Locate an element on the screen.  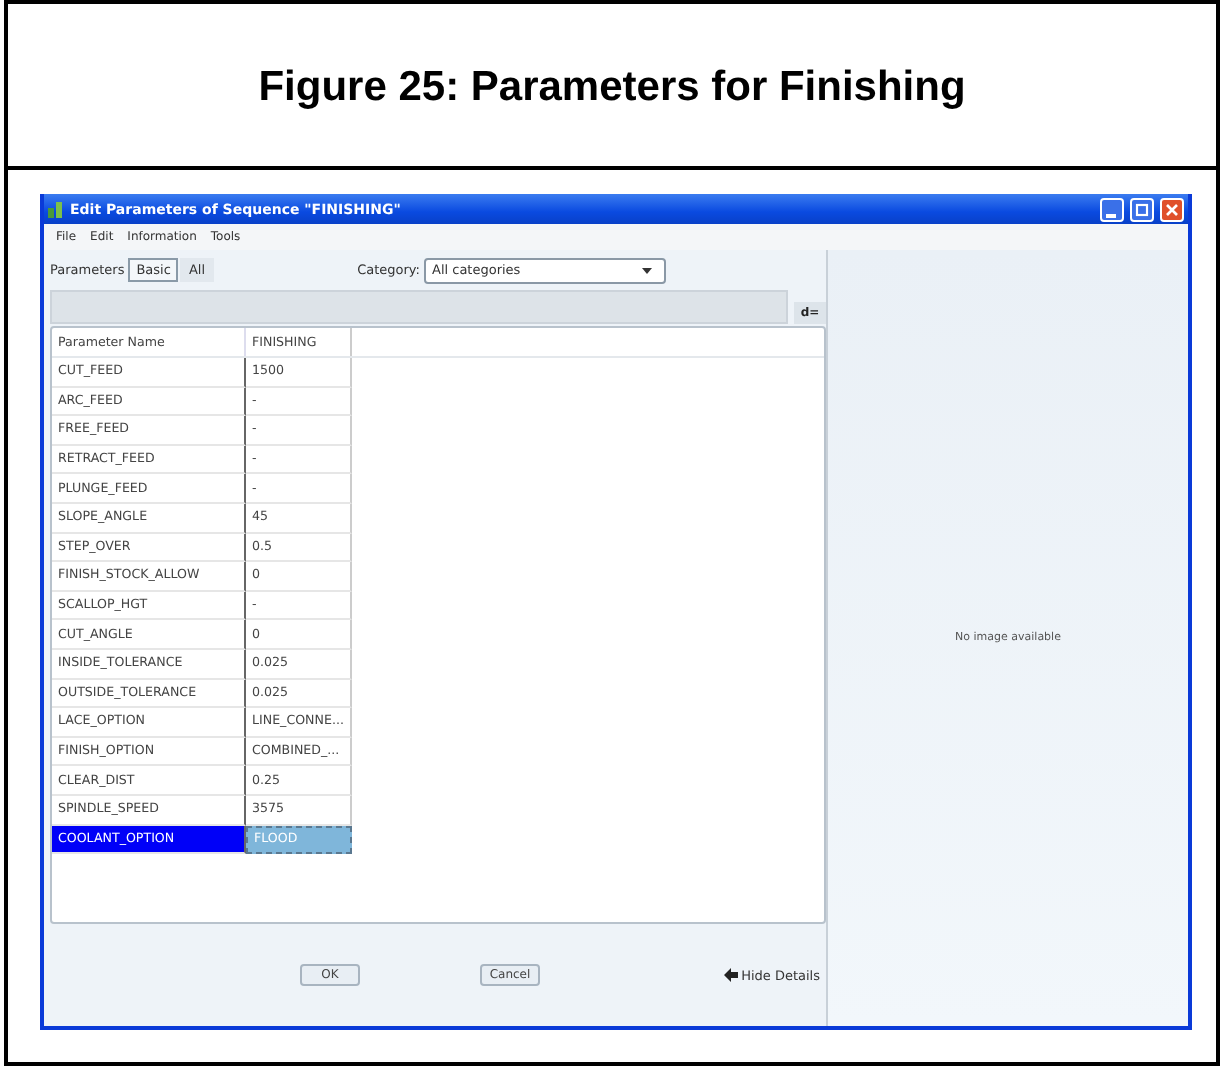
maximize-button is located at coordinates (1142, 209).